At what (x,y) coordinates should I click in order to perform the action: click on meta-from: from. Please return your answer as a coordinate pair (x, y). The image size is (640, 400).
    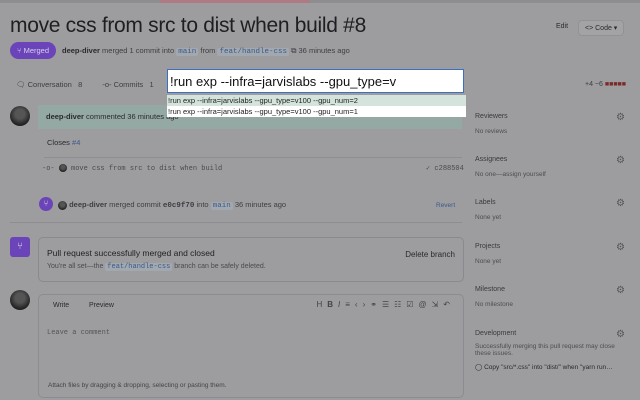
    Looking at the image, I should click on (208, 50).